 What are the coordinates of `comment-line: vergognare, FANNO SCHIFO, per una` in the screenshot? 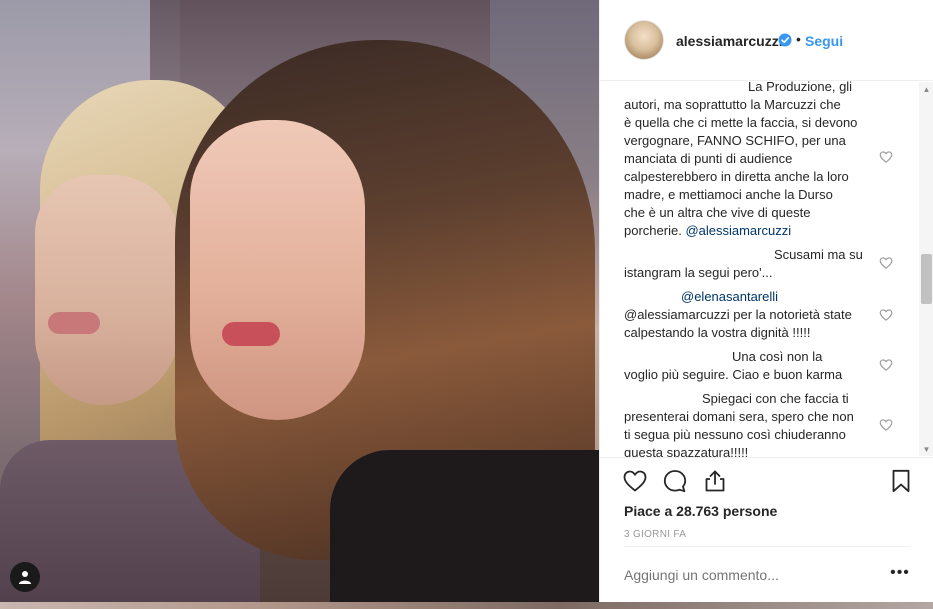 It's located at (735, 140).